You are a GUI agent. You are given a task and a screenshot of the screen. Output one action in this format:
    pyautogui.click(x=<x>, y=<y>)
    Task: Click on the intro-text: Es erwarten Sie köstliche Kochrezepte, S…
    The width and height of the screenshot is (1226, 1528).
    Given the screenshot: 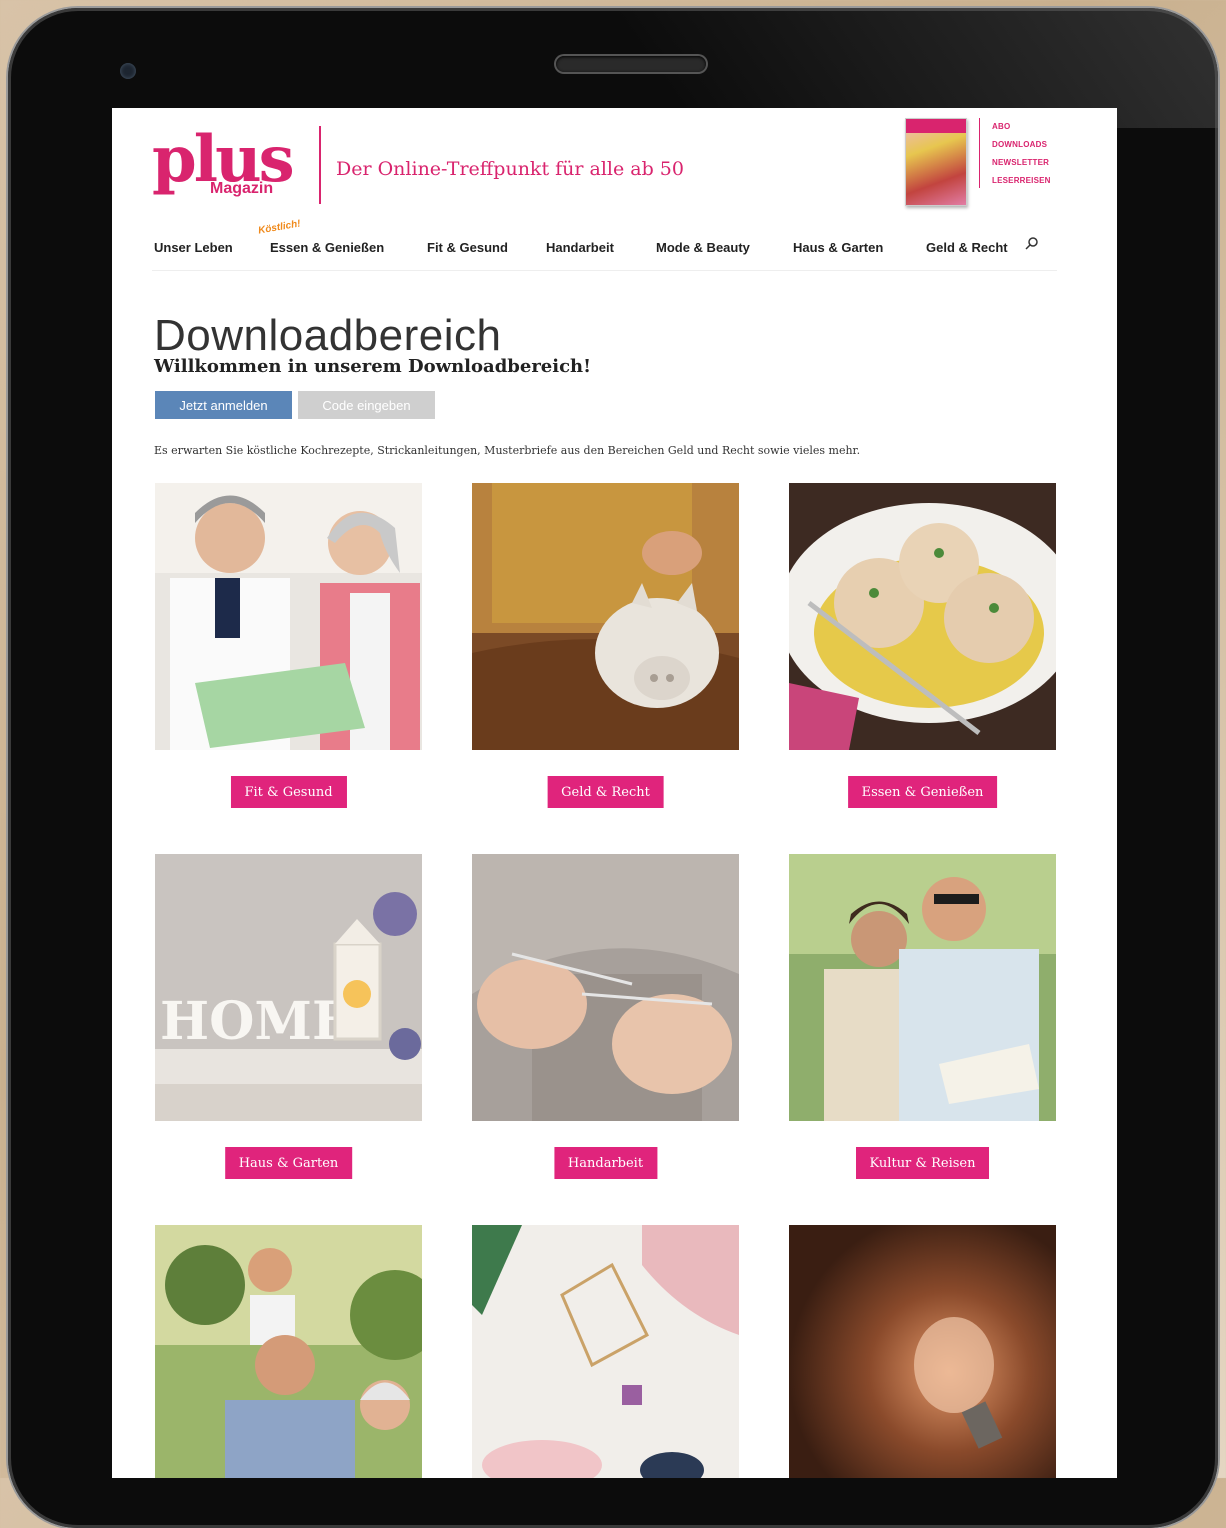 What is the action you would take?
    pyautogui.click(x=507, y=450)
    